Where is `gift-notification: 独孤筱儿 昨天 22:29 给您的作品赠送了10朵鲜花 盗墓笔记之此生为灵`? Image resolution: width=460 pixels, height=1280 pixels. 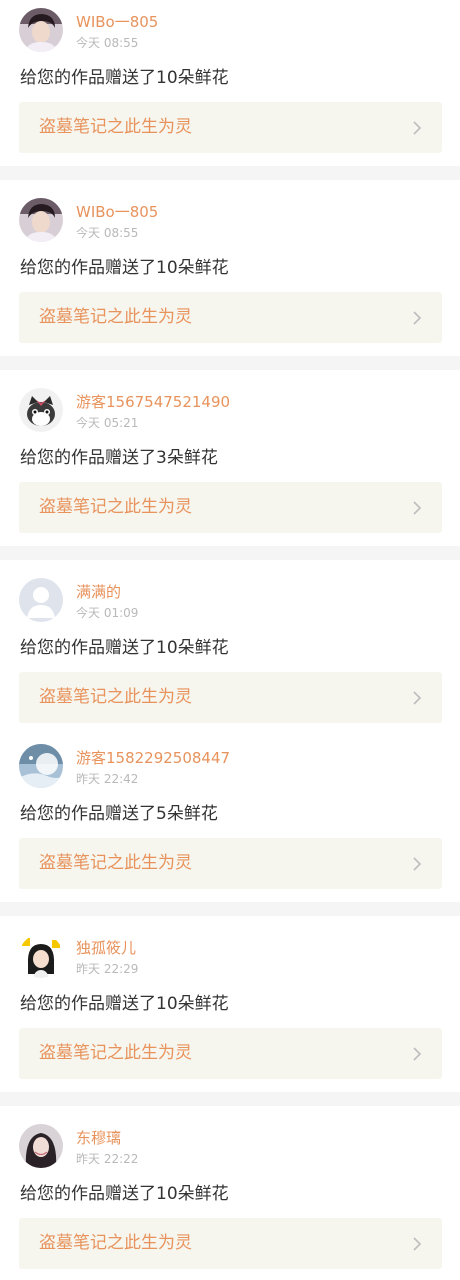
gift-notification: 独孤筱儿 昨天 22:29 给您的作品赠送了10朵鲜花 盗墓笔记之此生为灵 is located at coordinates (230, 1004).